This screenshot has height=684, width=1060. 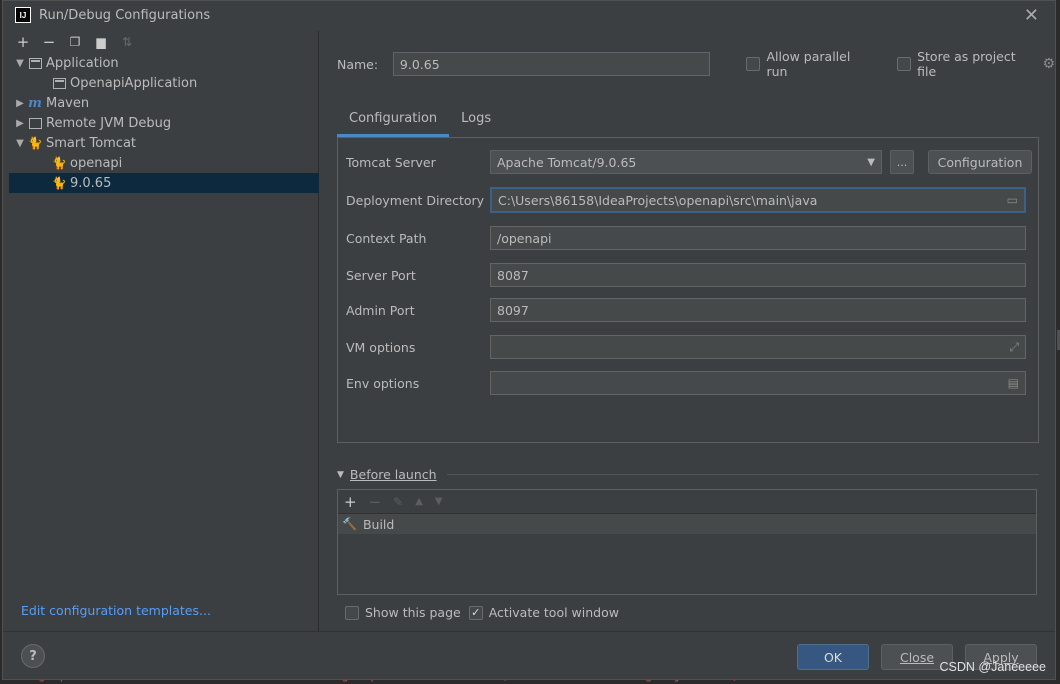 I want to click on tree-item-openapi-application: OpenapiApplication, so click(x=164, y=83).